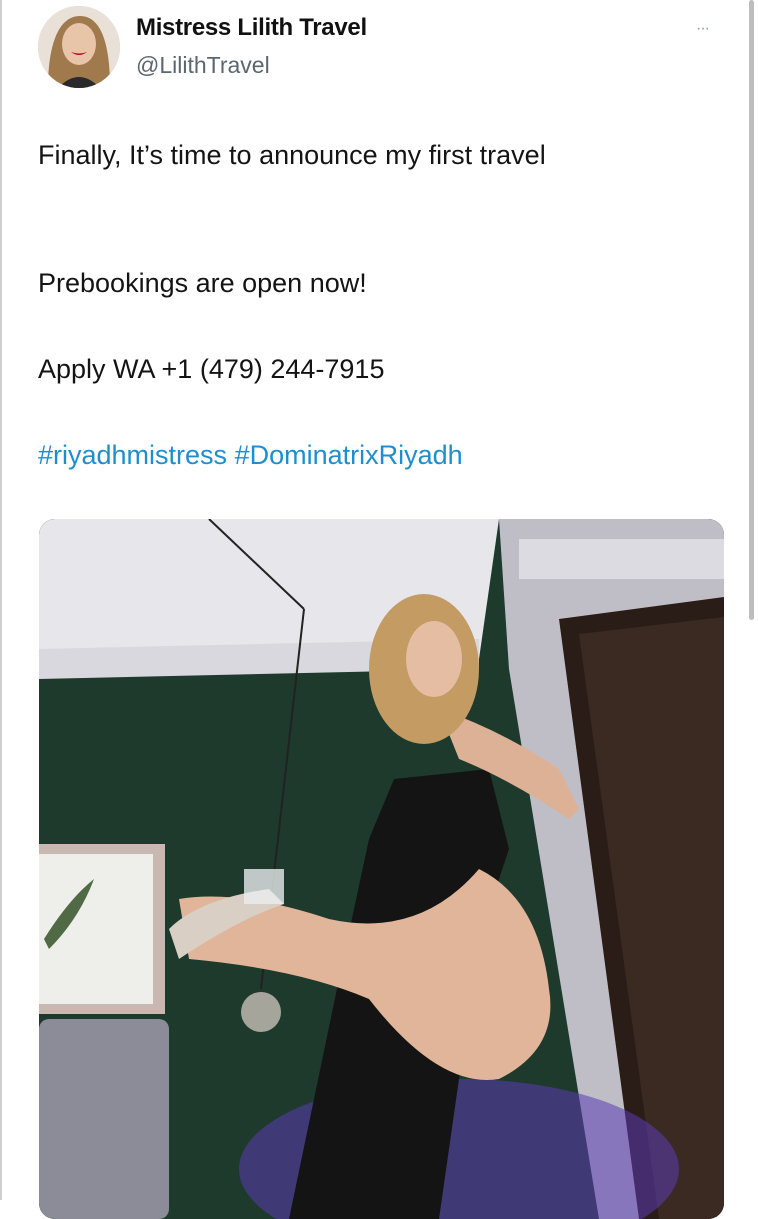  I want to click on hashtags: #riyadhmistress #DominatrixRiyadh, so click(250, 455).